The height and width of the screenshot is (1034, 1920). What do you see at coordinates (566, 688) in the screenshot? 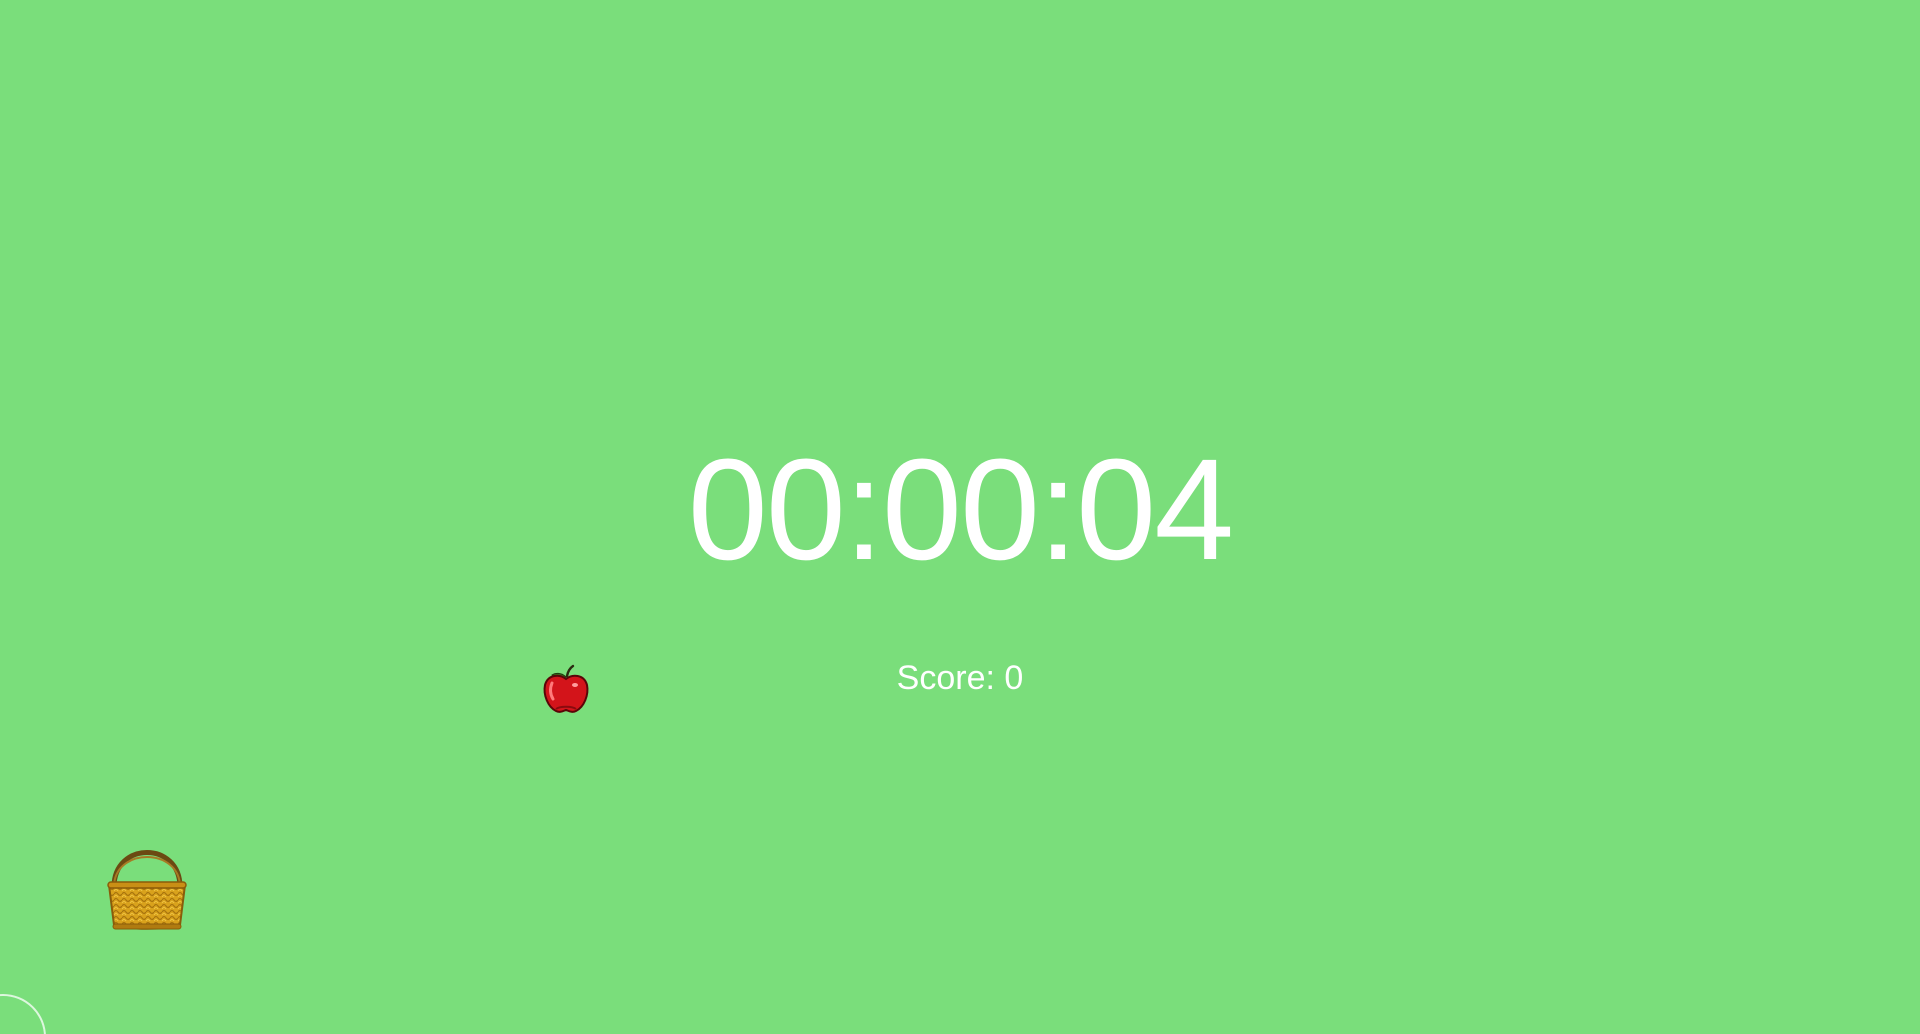
I see `apple-icon` at bounding box center [566, 688].